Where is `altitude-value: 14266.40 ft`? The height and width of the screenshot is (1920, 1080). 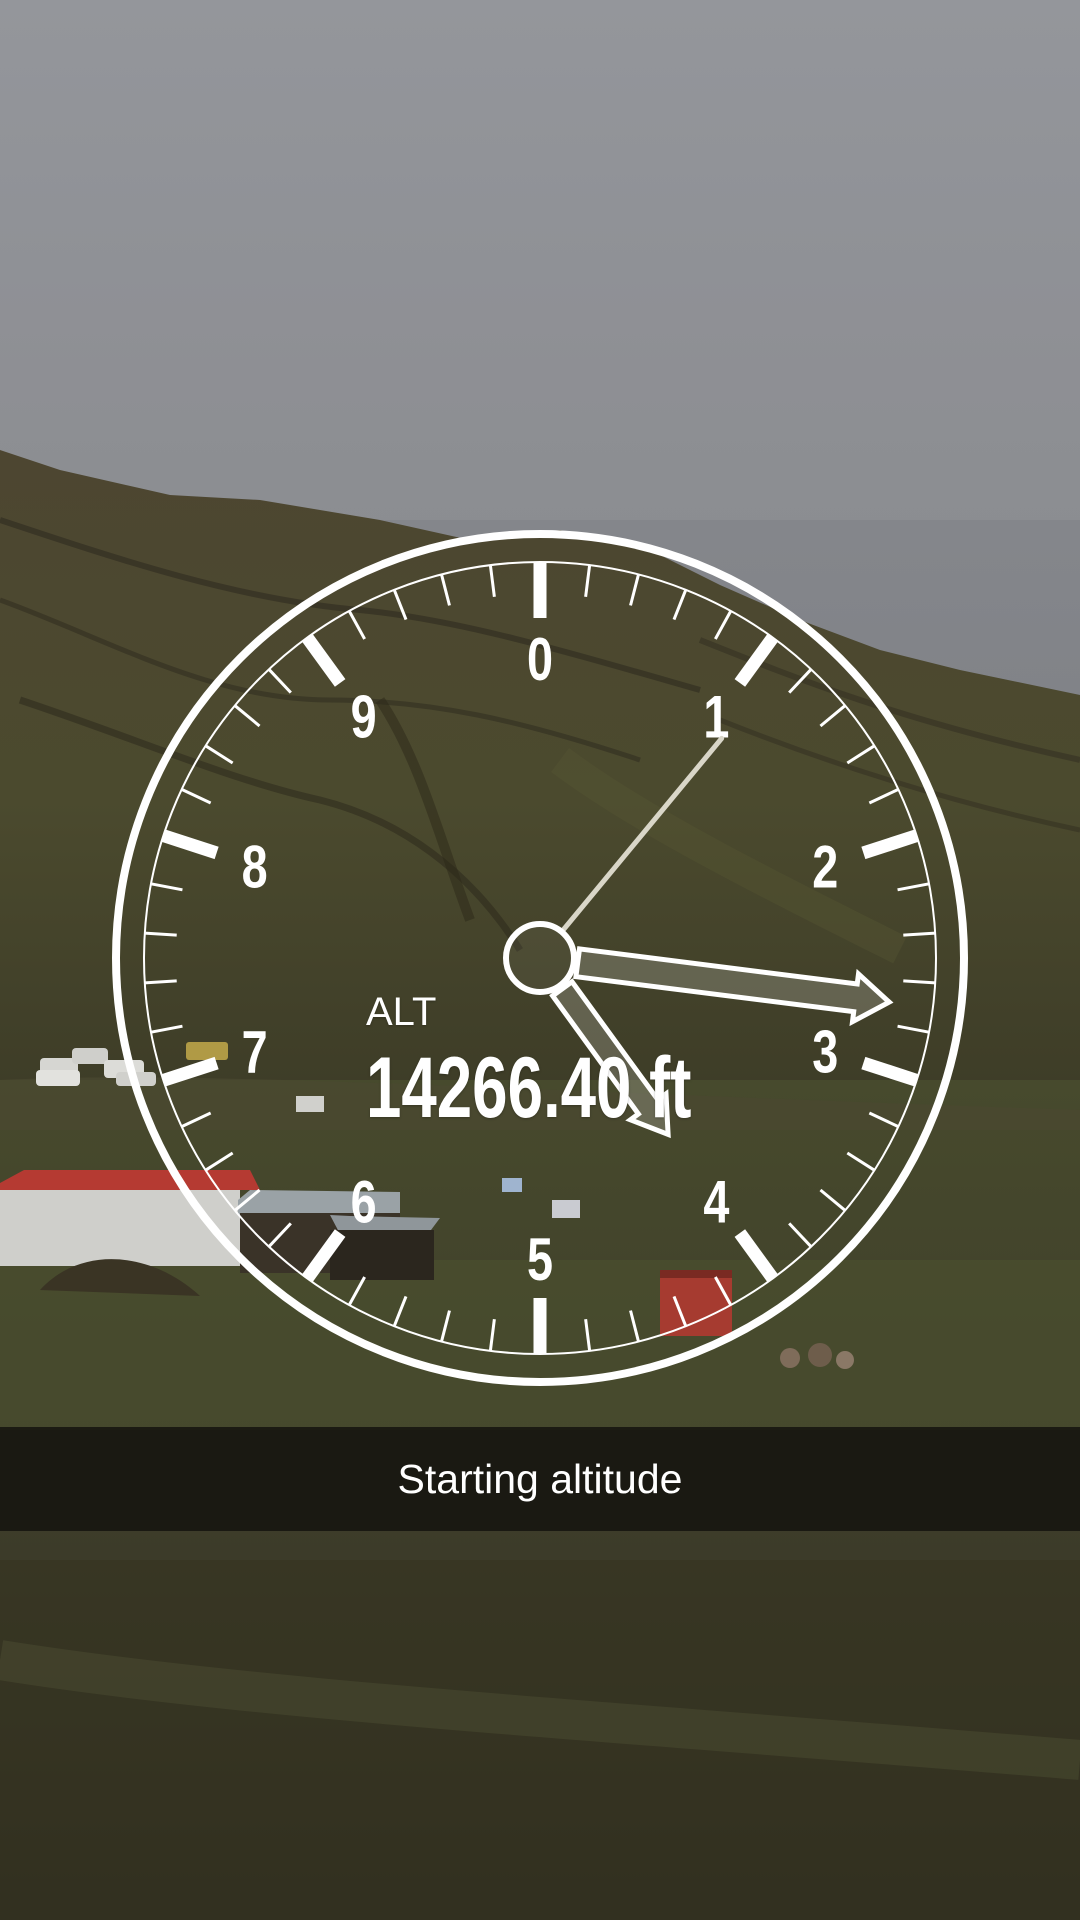
altitude-value: 14266.40 ft is located at coordinates (529, 1088).